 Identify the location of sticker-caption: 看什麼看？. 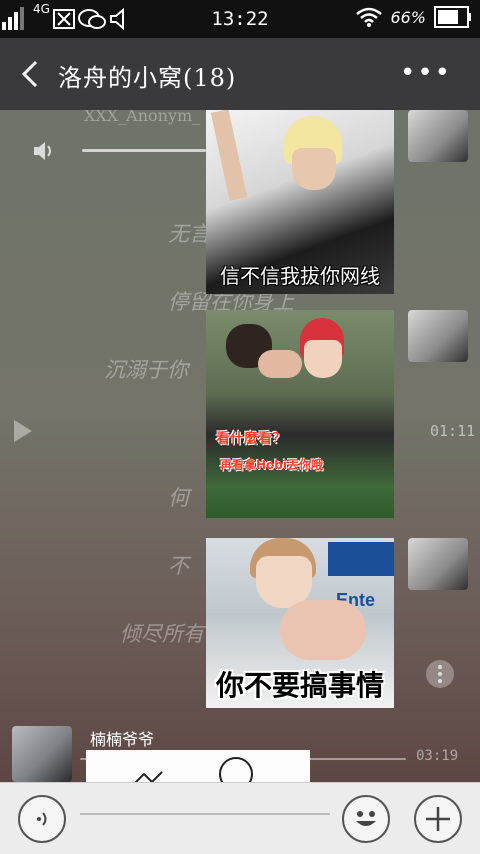
(251, 439).